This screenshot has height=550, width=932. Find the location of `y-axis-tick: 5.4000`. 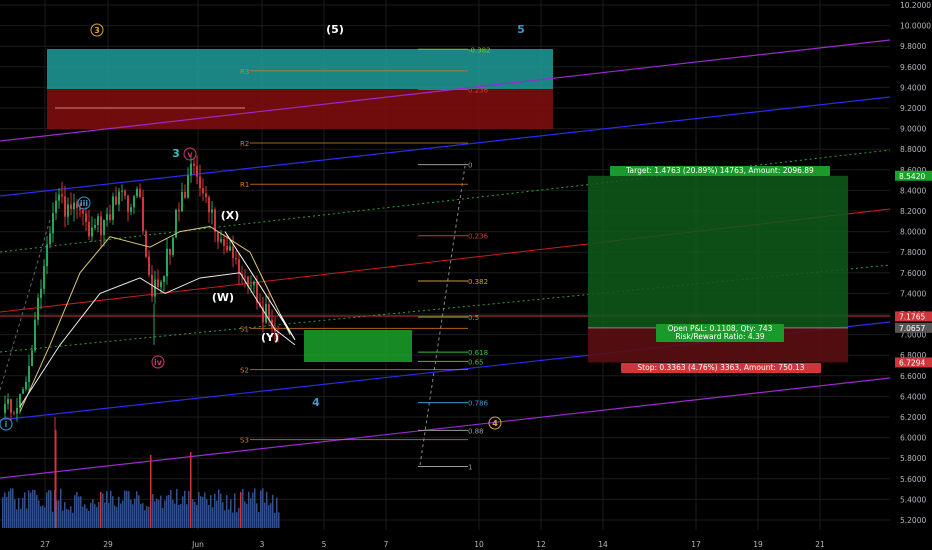

y-axis-tick: 5.4000 is located at coordinates (913, 499).